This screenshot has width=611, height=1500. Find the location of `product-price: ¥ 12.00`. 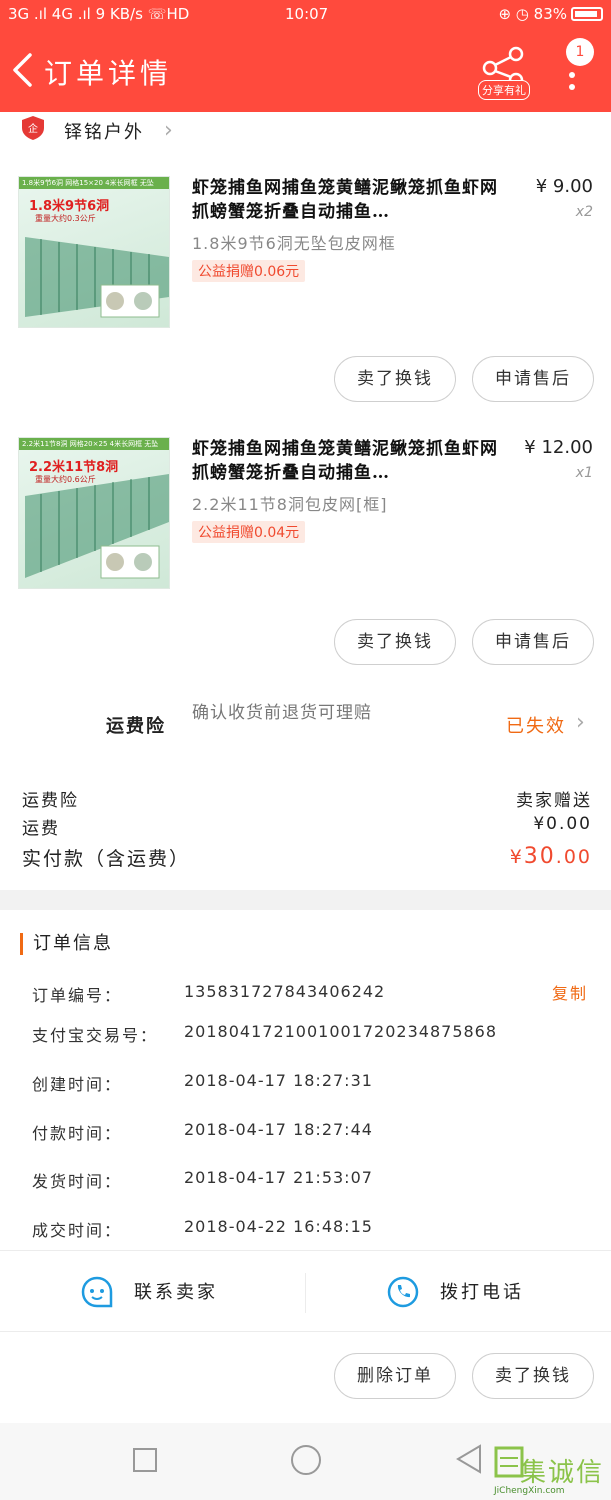

product-price: ¥ 12.00 is located at coordinates (558, 447).